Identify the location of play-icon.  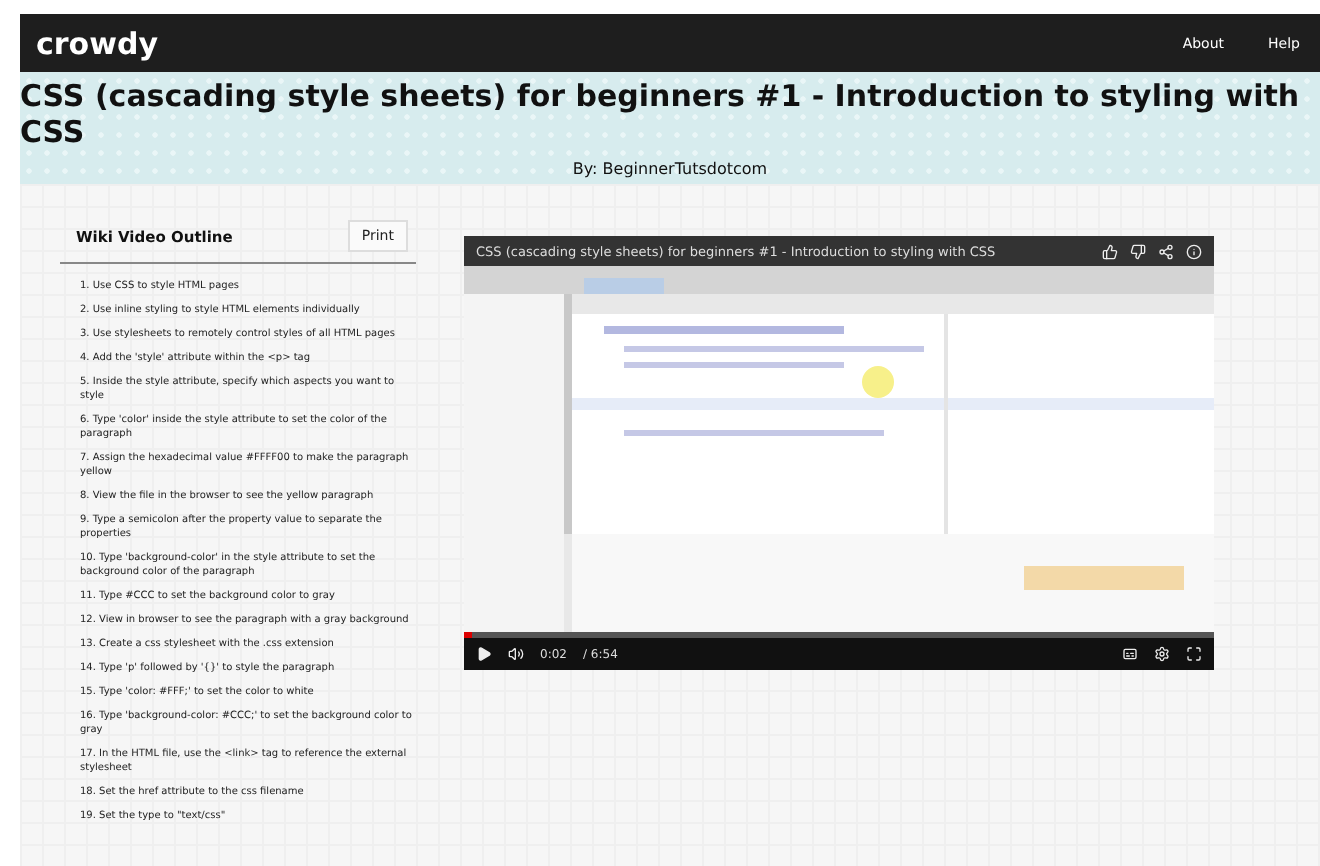
(484, 654).